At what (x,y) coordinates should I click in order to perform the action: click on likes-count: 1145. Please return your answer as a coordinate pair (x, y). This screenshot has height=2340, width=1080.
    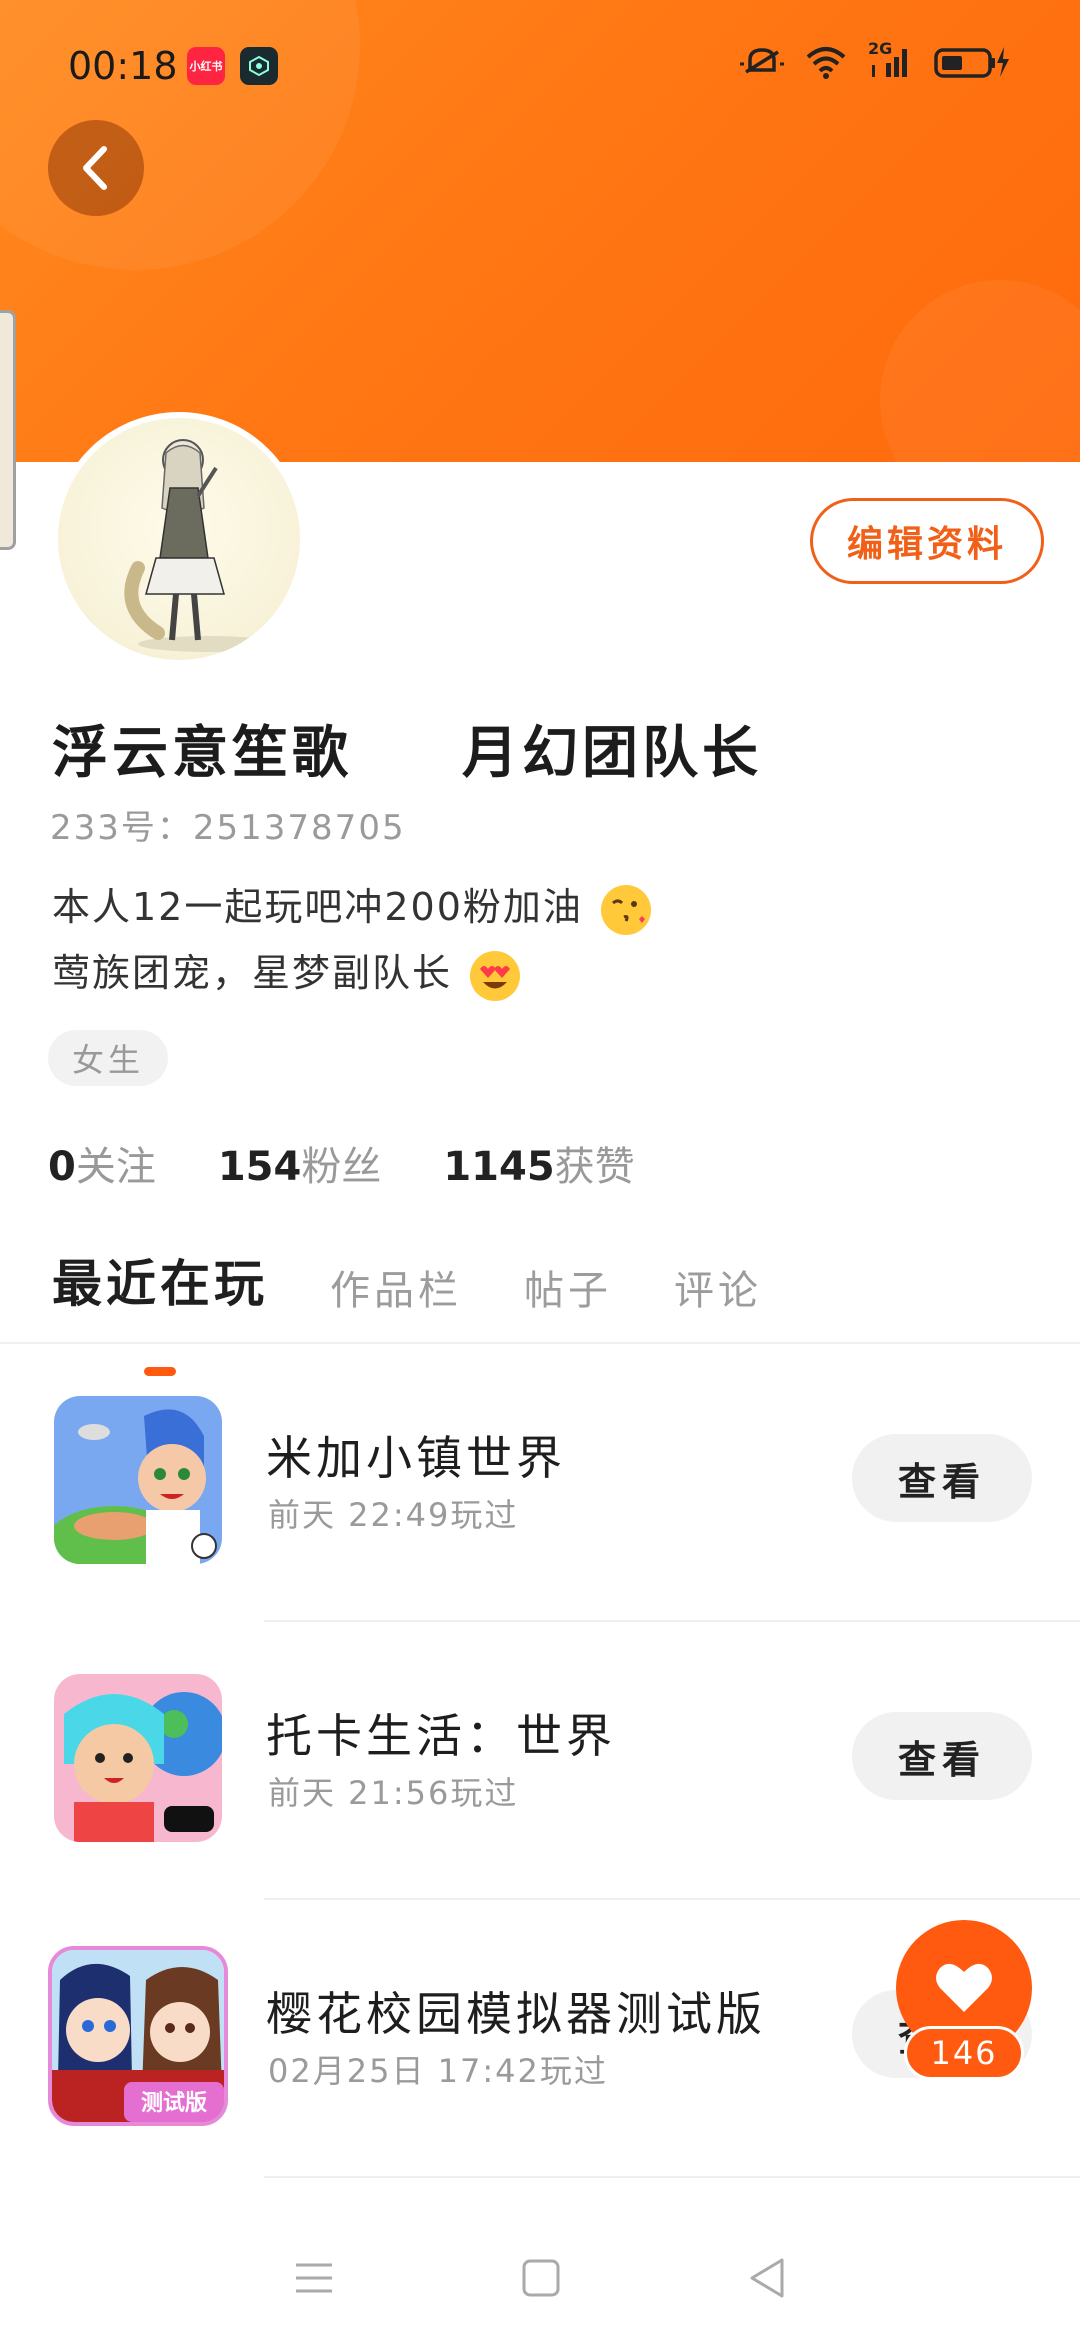
    Looking at the image, I should click on (499, 1167).